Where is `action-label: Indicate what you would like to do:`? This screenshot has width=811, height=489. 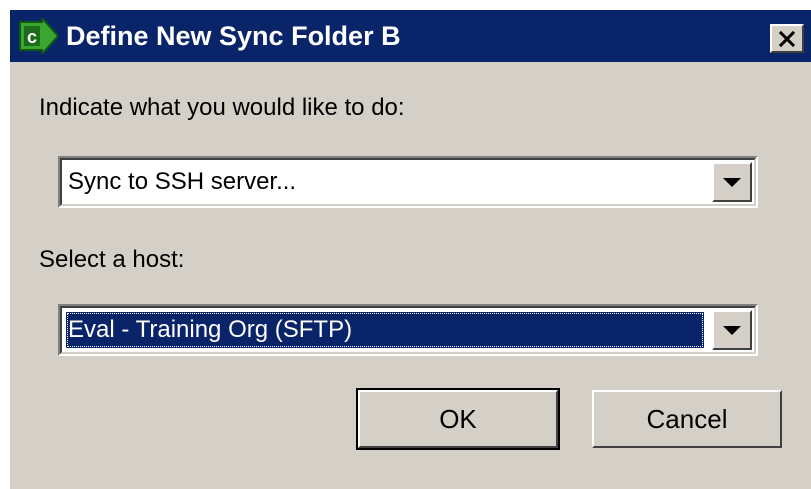 action-label: Indicate what you would like to do: is located at coordinates (222, 107).